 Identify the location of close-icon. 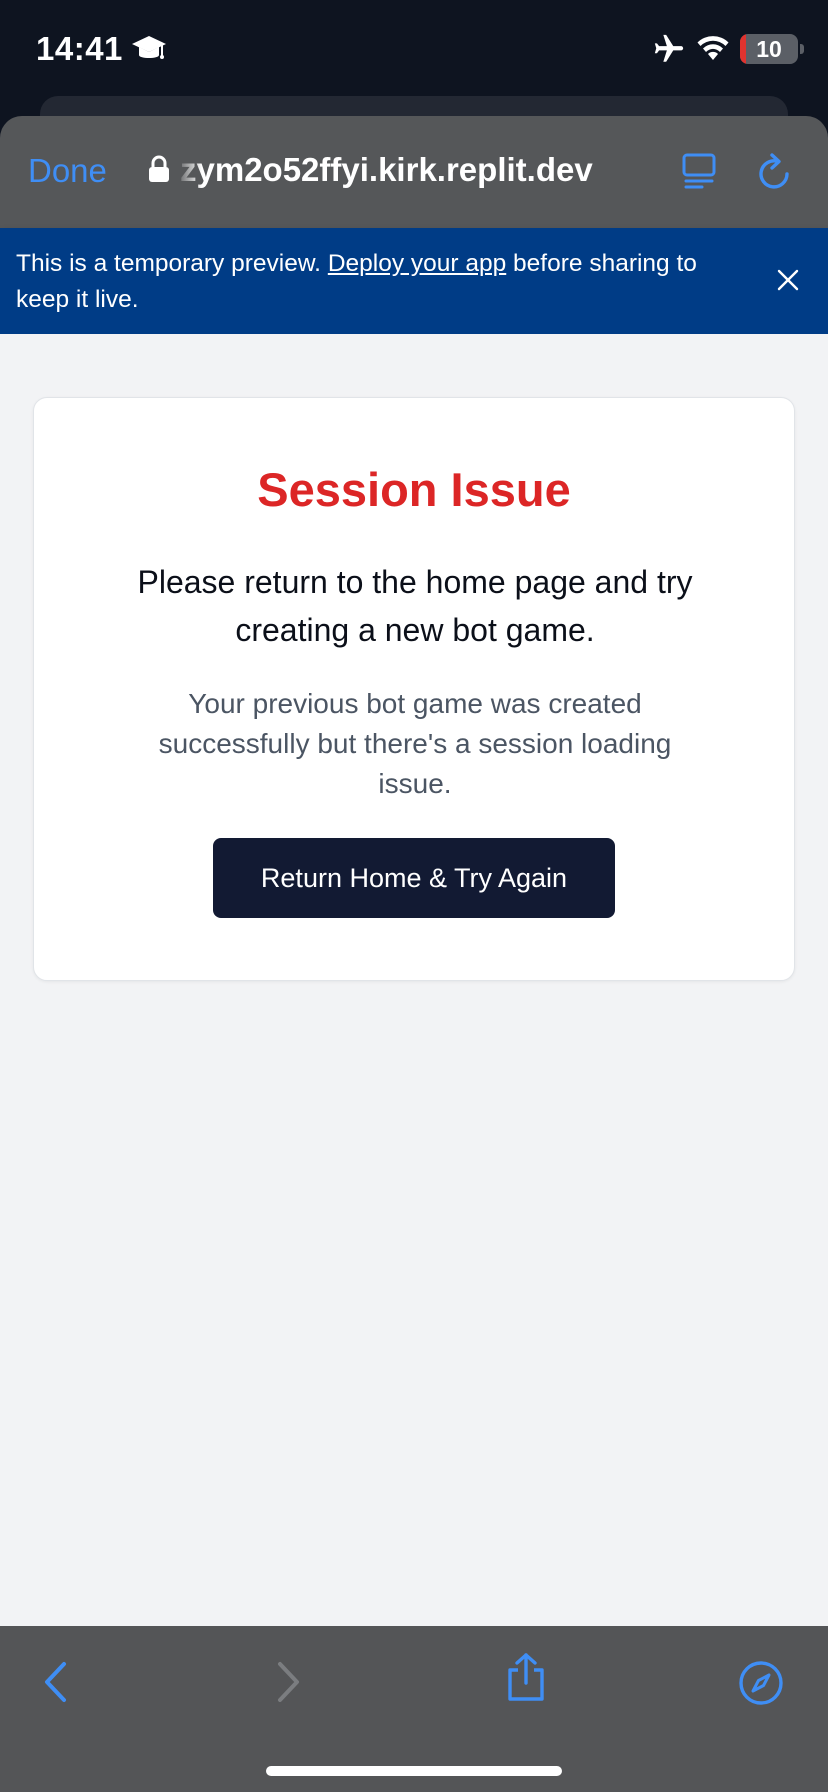
(788, 282).